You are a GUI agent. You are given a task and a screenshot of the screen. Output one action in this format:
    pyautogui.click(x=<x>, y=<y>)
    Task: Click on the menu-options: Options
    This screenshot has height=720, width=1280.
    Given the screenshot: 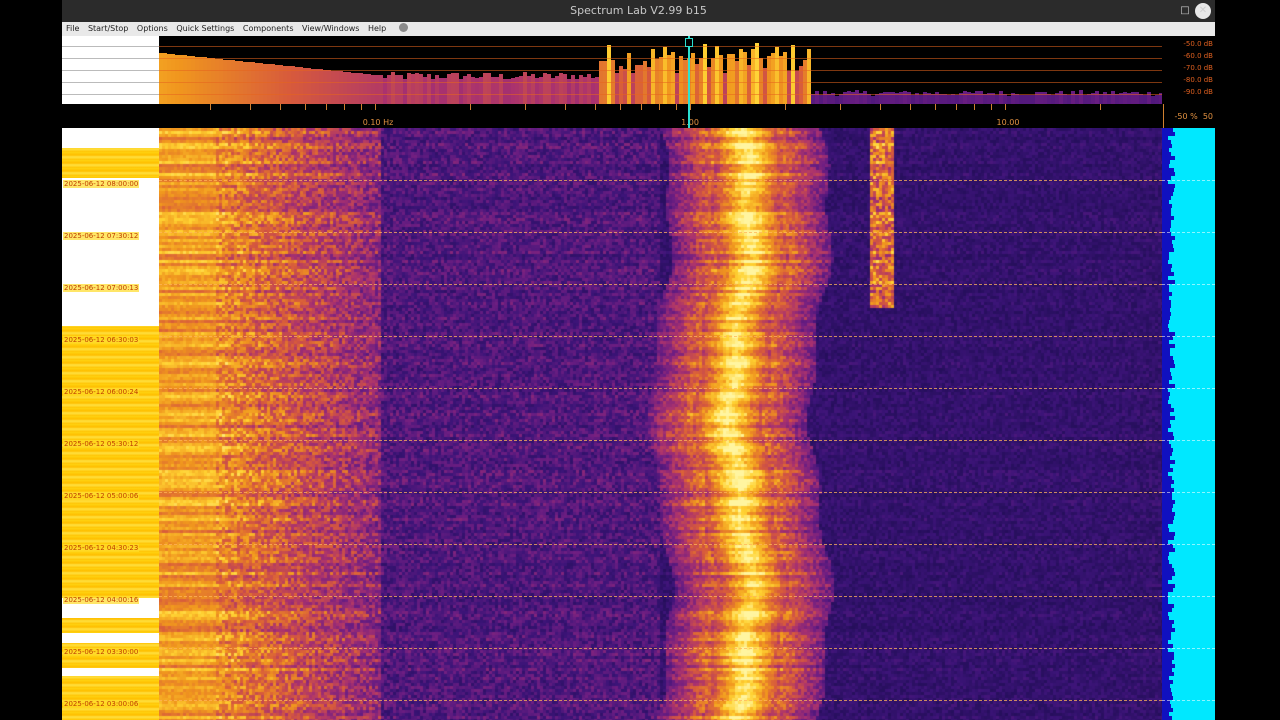 What is the action you would take?
    pyautogui.click(x=152, y=29)
    